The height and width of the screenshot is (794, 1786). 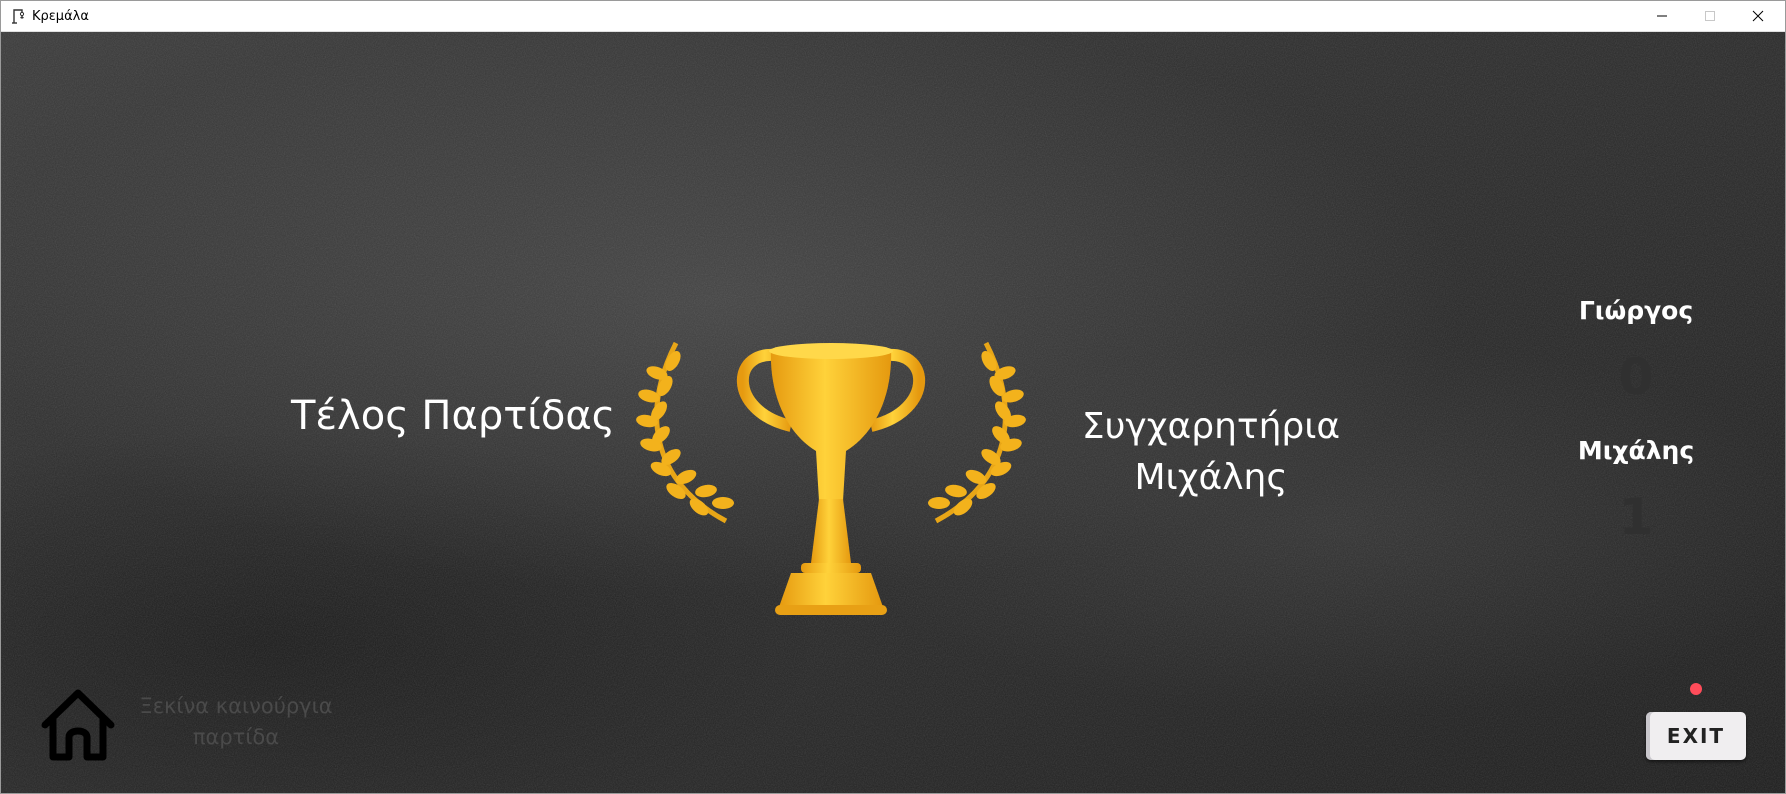 I want to click on minimize-icon, so click(x=1662, y=16).